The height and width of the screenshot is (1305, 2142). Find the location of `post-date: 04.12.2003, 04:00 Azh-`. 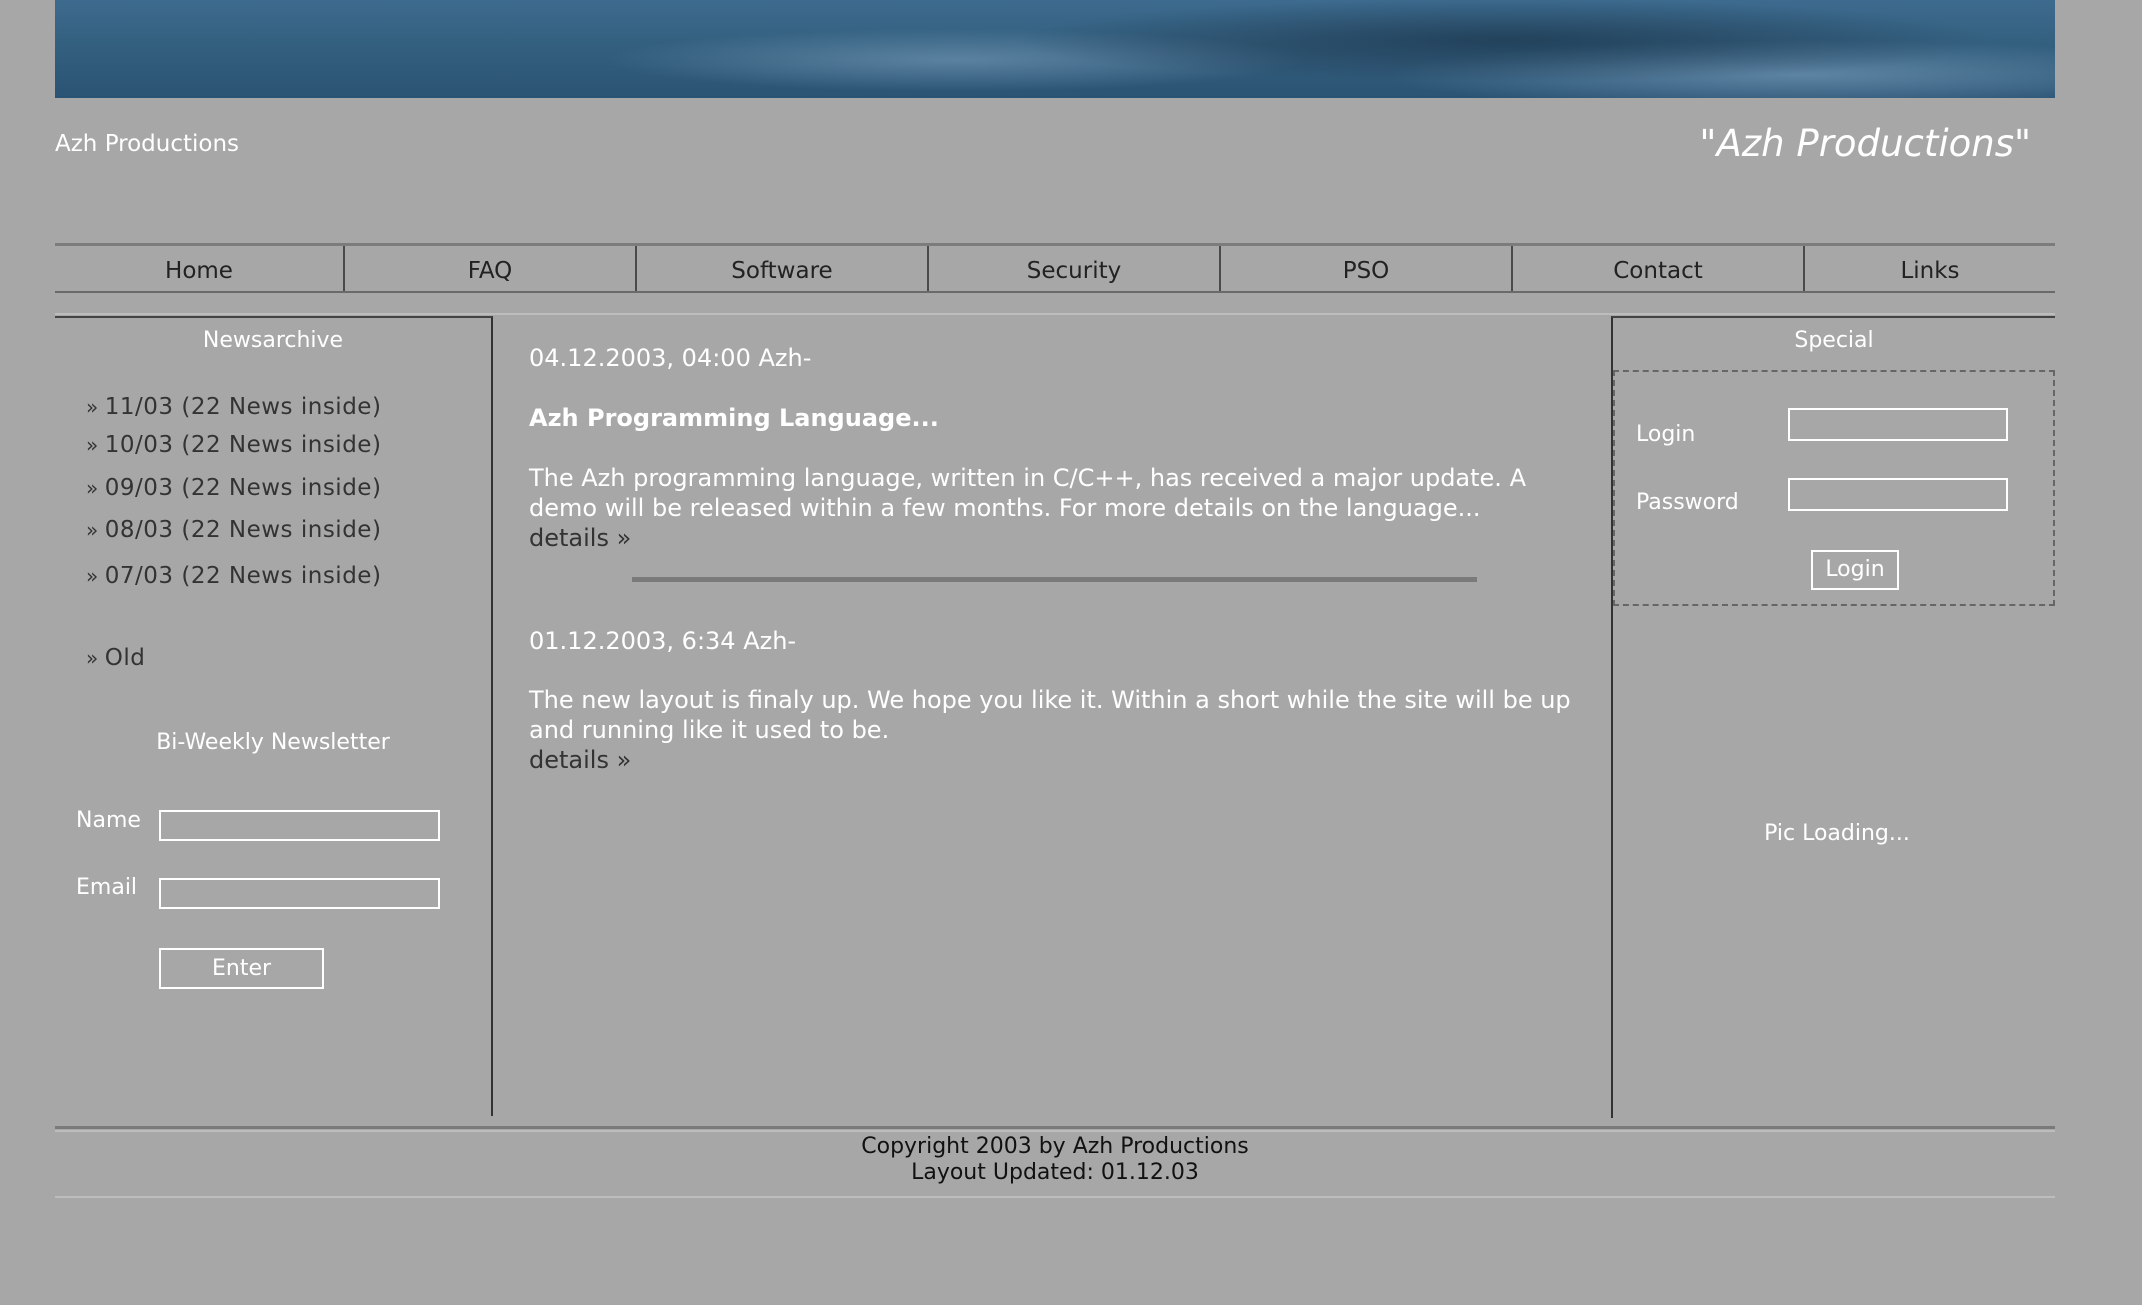

post-date: 04.12.2003, 04:00 Azh- is located at coordinates (670, 358).